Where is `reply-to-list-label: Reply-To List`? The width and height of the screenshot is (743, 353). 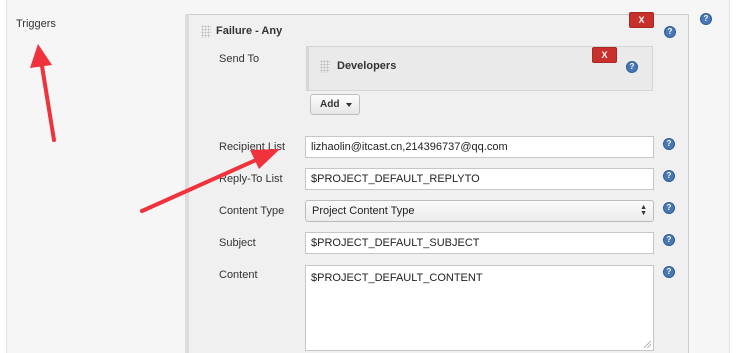
reply-to-list-label: Reply-To List is located at coordinates (251, 179).